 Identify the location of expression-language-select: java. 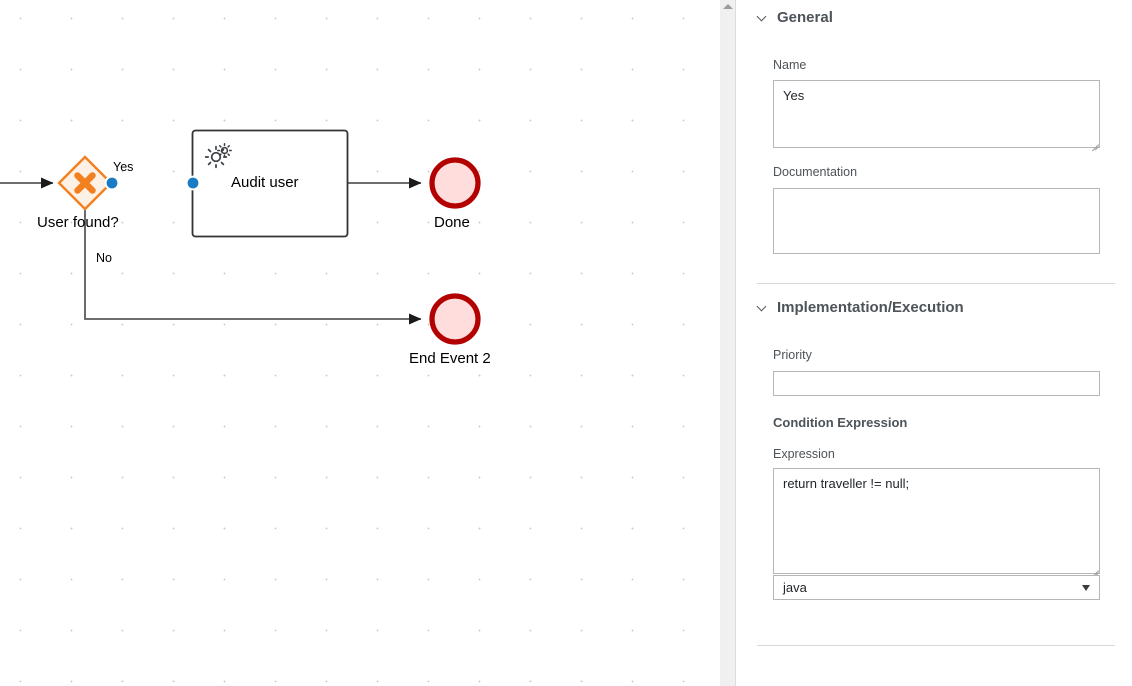
(936, 587).